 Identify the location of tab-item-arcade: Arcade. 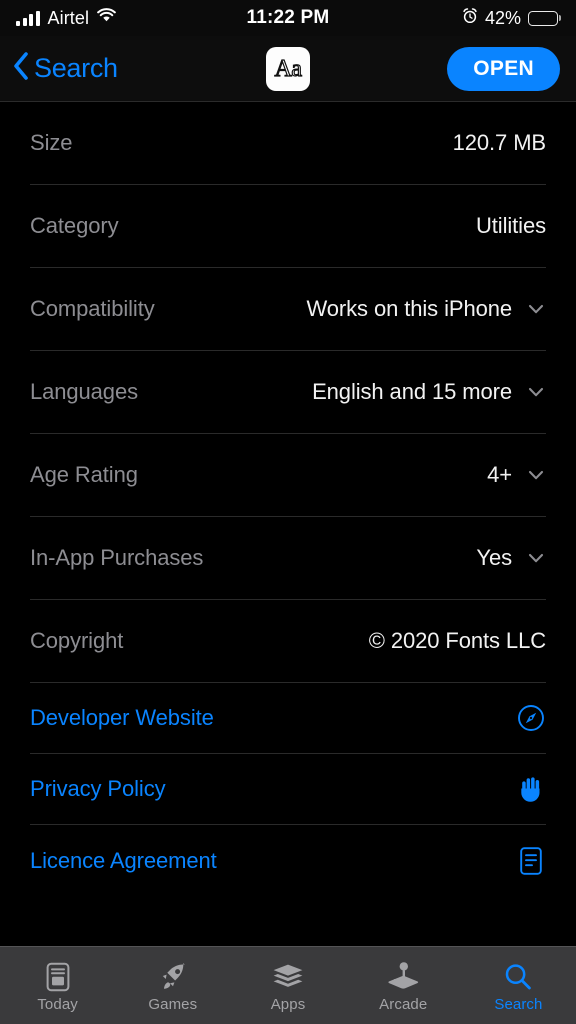
(403, 985).